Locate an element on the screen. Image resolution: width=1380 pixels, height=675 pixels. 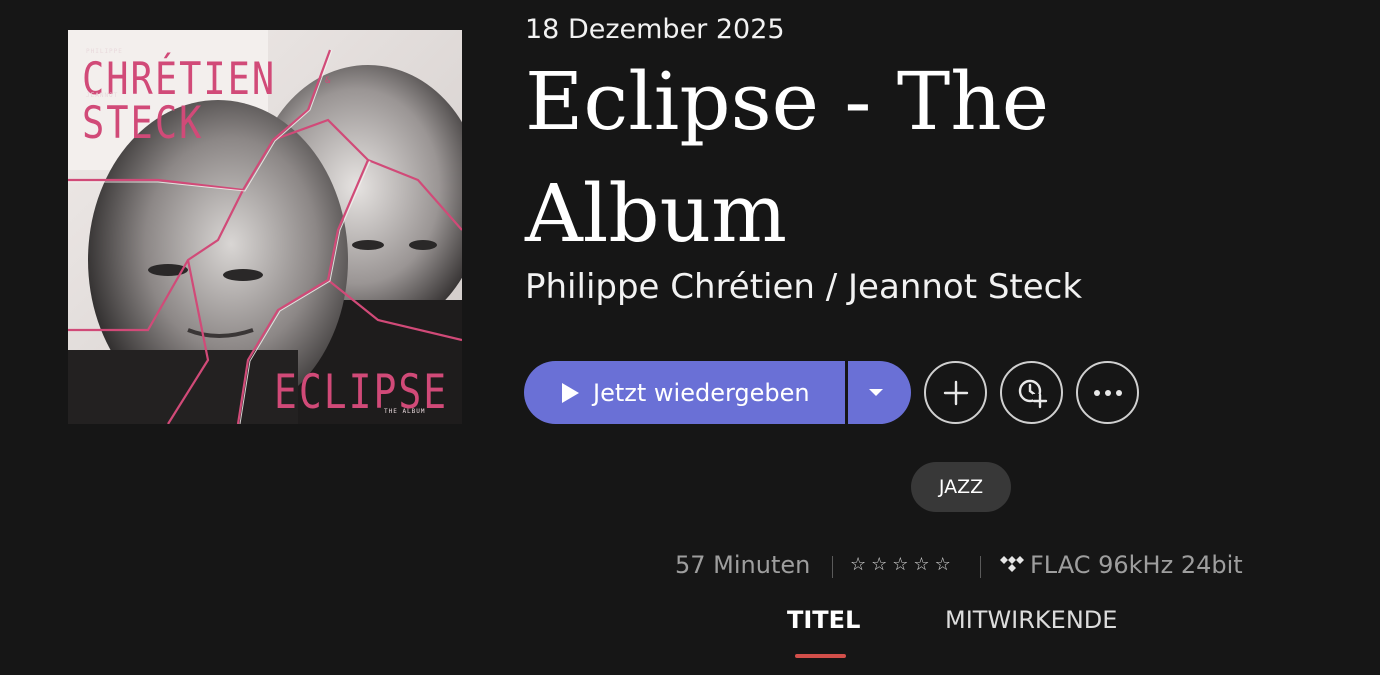
genre-tag: JAZZ is located at coordinates (961, 487).